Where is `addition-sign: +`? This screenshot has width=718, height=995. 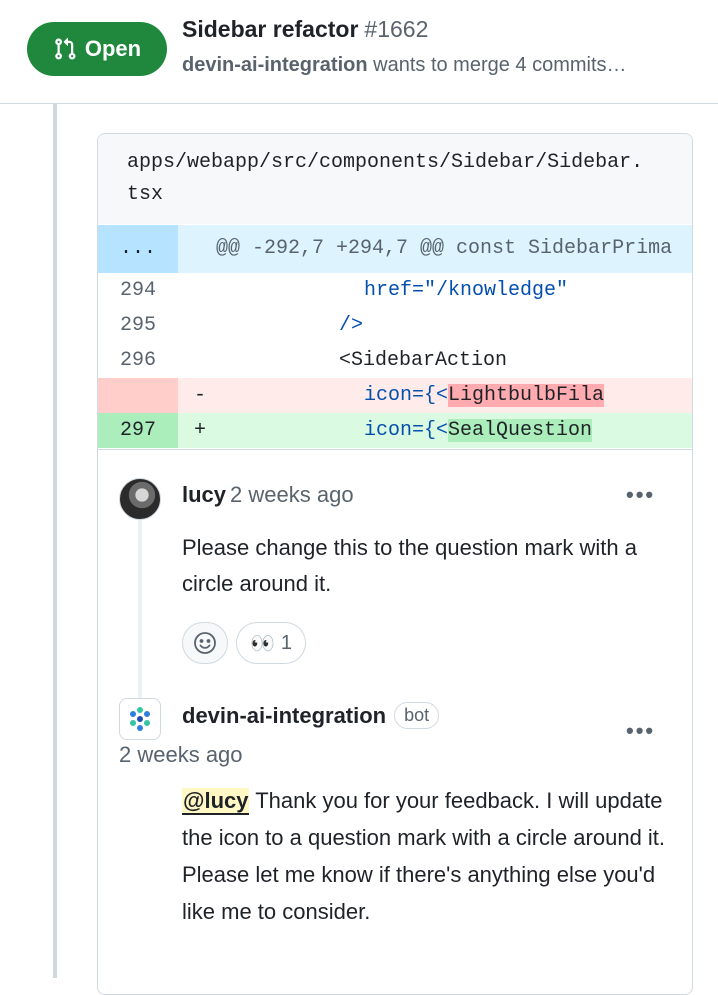 addition-sign: + is located at coordinates (200, 430).